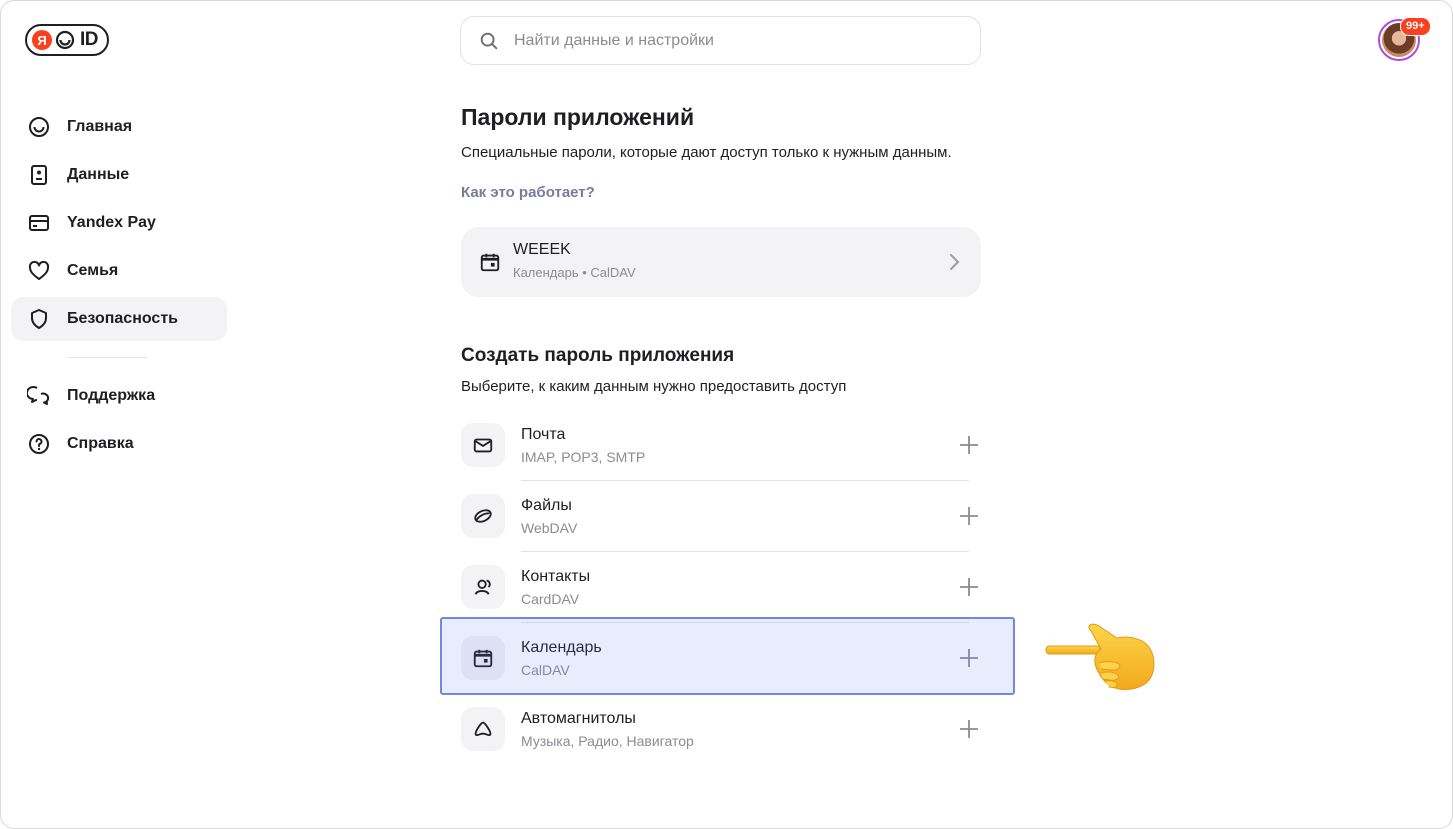 The height and width of the screenshot is (829, 1453). I want to click on chevron-right-icon, so click(954, 262).